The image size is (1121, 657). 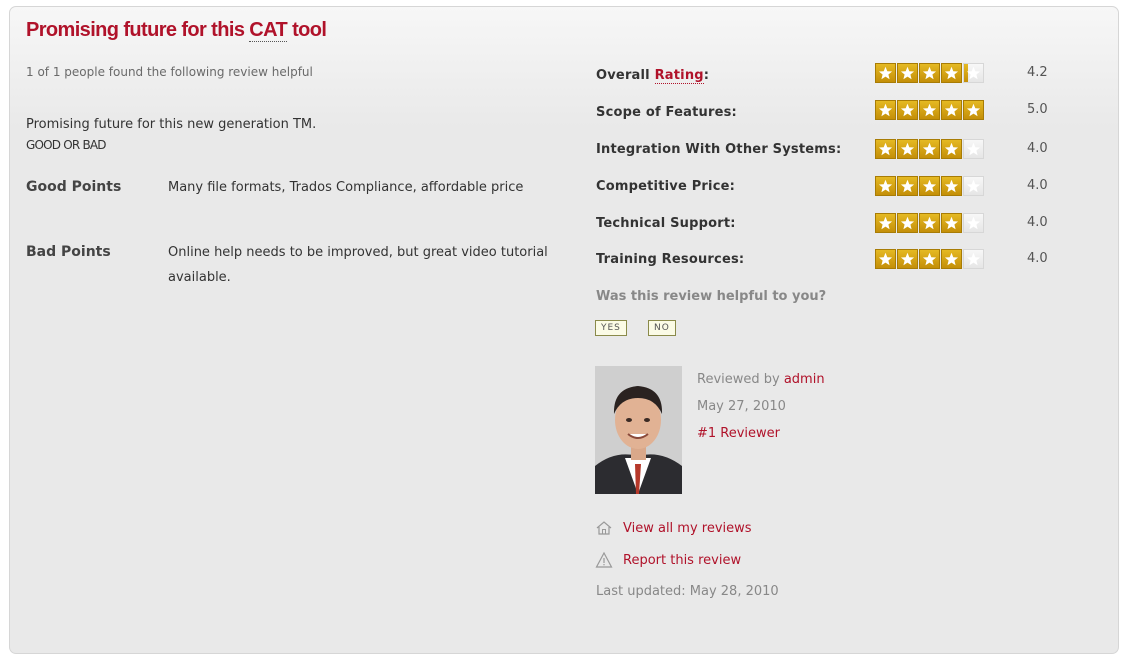 I want to click on stars-support, so click(x=929, y=223).